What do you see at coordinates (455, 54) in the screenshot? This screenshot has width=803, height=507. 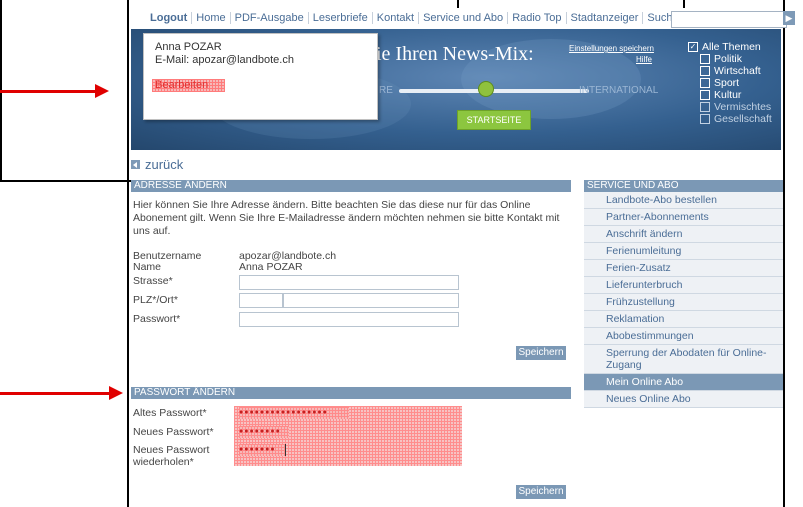 I see `banner-title: ie Ihren News-Mix:` at bounding box center [455, 54].